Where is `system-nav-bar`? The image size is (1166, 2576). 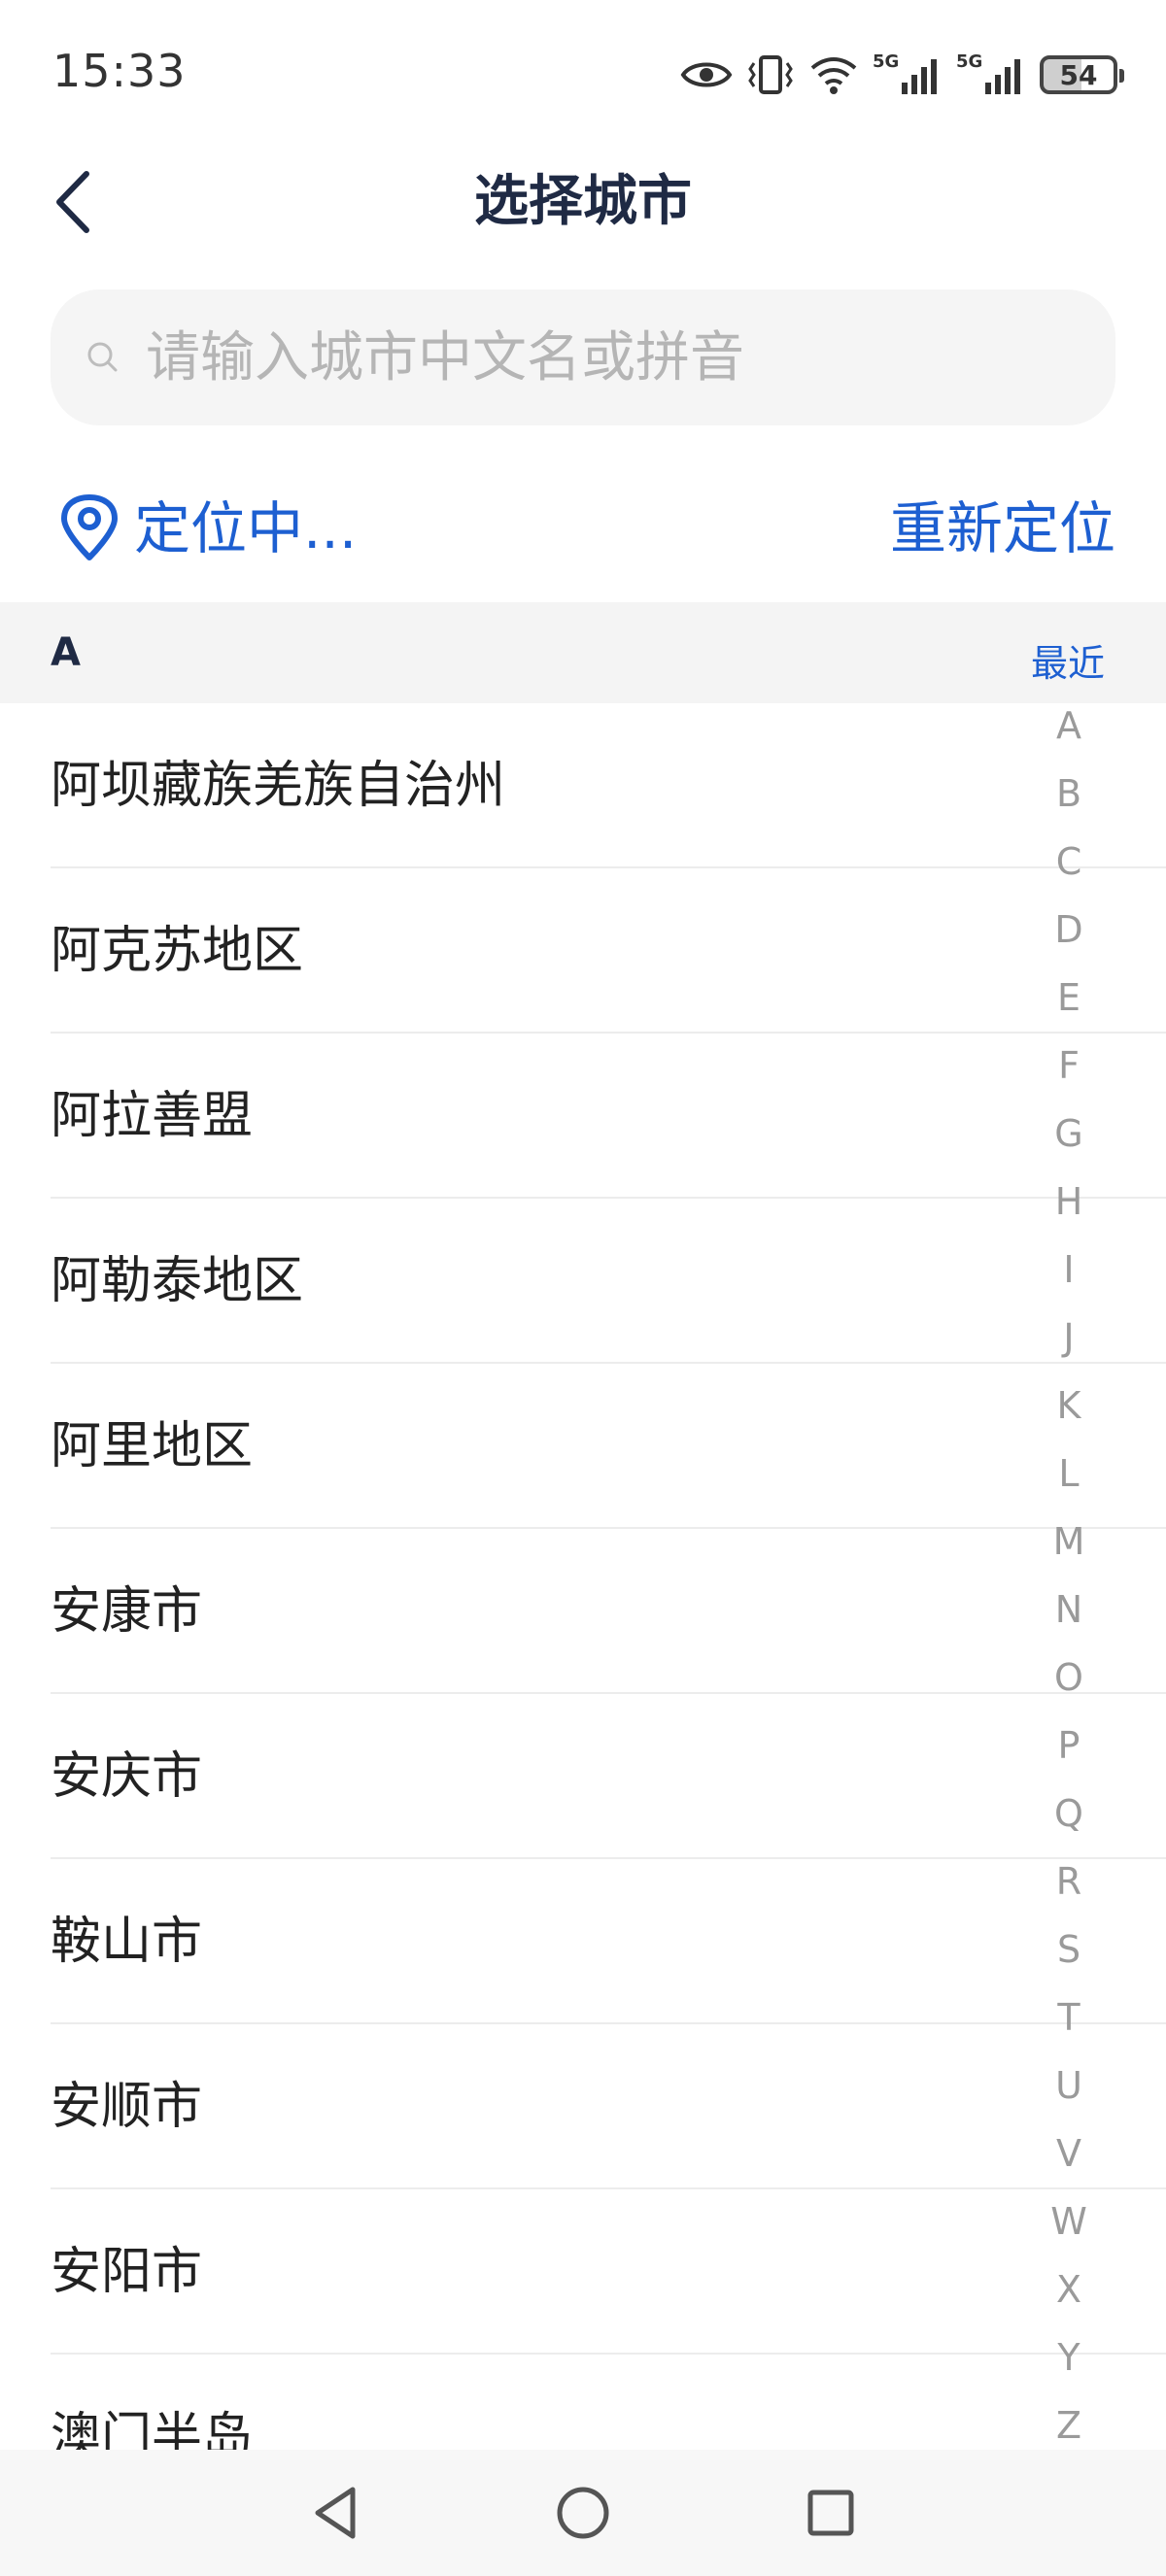
system-nav-bar is located at coordinates (583, 2513).